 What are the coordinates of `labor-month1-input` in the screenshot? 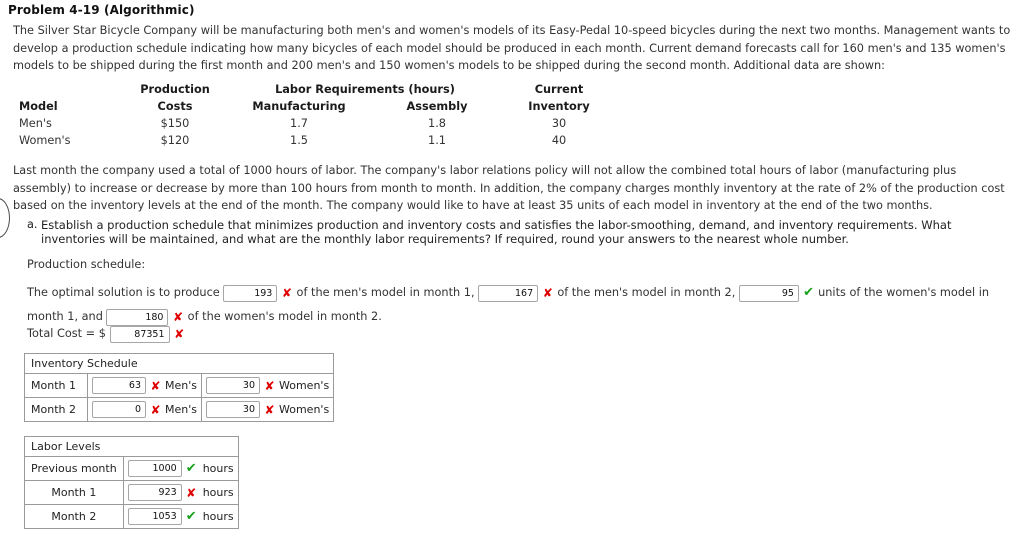 It's located at (154, 492).